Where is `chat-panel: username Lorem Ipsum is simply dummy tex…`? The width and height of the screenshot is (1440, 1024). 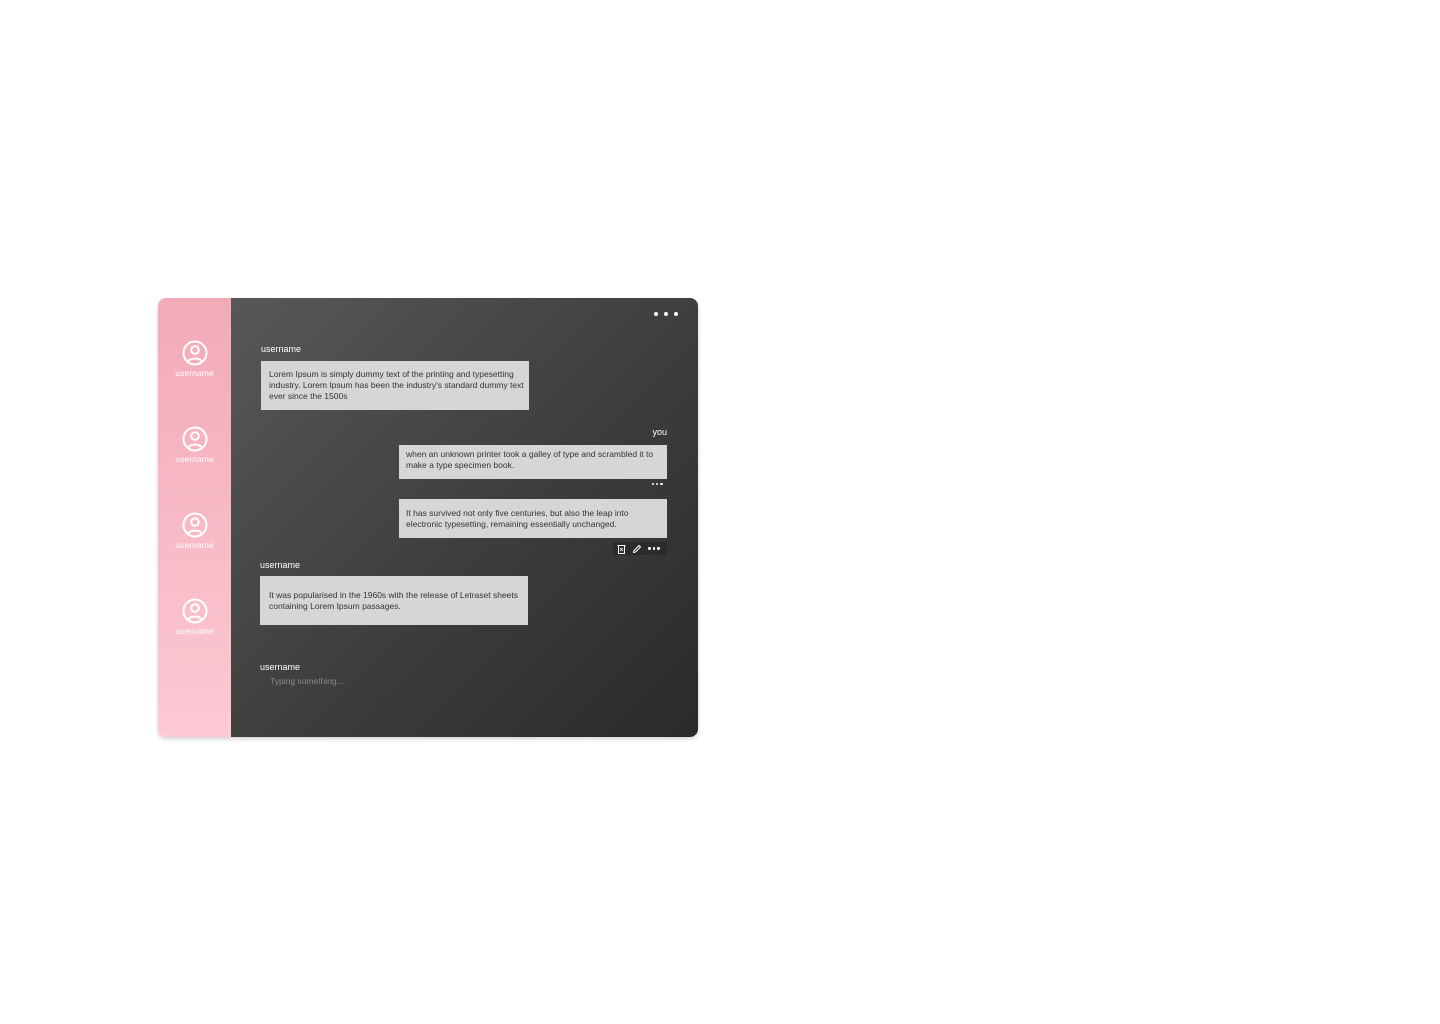 chat-panel: username Lorem Ipsum is simply dummy tex… is located at coordinates (464, 517).